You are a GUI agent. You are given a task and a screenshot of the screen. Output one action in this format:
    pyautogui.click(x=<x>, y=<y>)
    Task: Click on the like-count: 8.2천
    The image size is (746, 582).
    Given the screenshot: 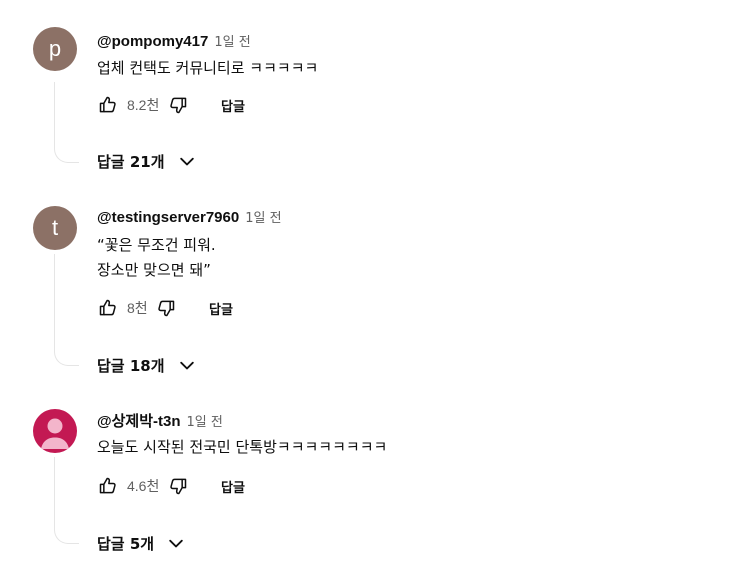 What is the action you would take?
    pyautogui.click(x=143, y=105)
    